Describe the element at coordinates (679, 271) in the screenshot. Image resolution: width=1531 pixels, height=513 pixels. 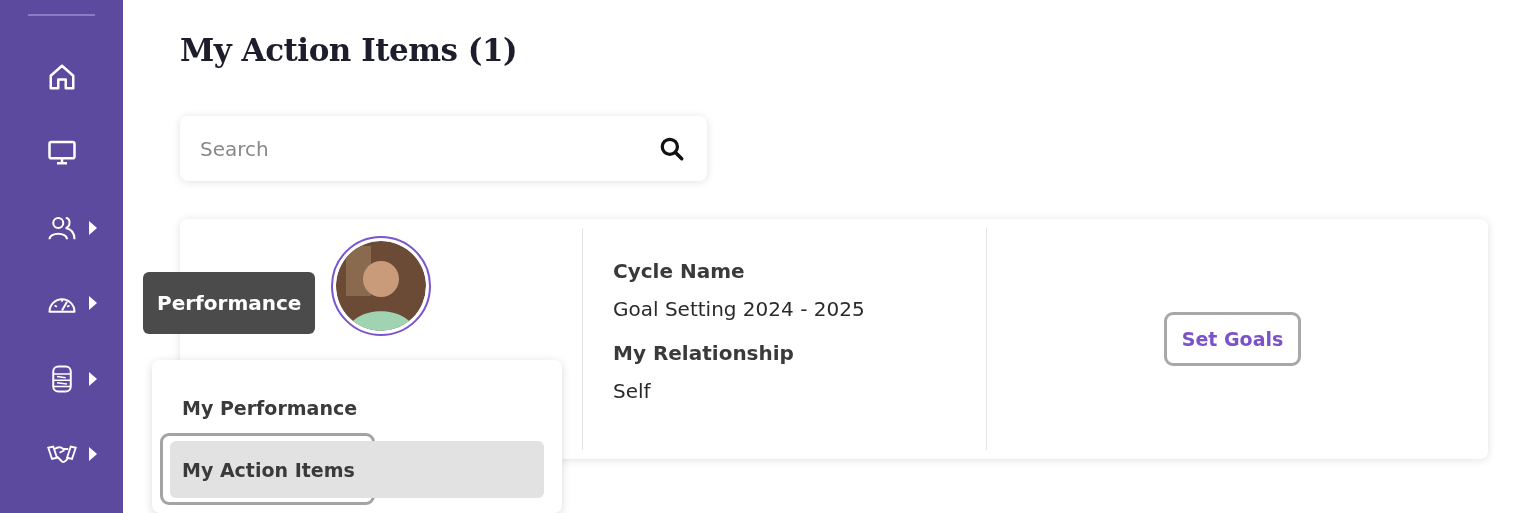
I see `field-label: Cycle Name` at that location.